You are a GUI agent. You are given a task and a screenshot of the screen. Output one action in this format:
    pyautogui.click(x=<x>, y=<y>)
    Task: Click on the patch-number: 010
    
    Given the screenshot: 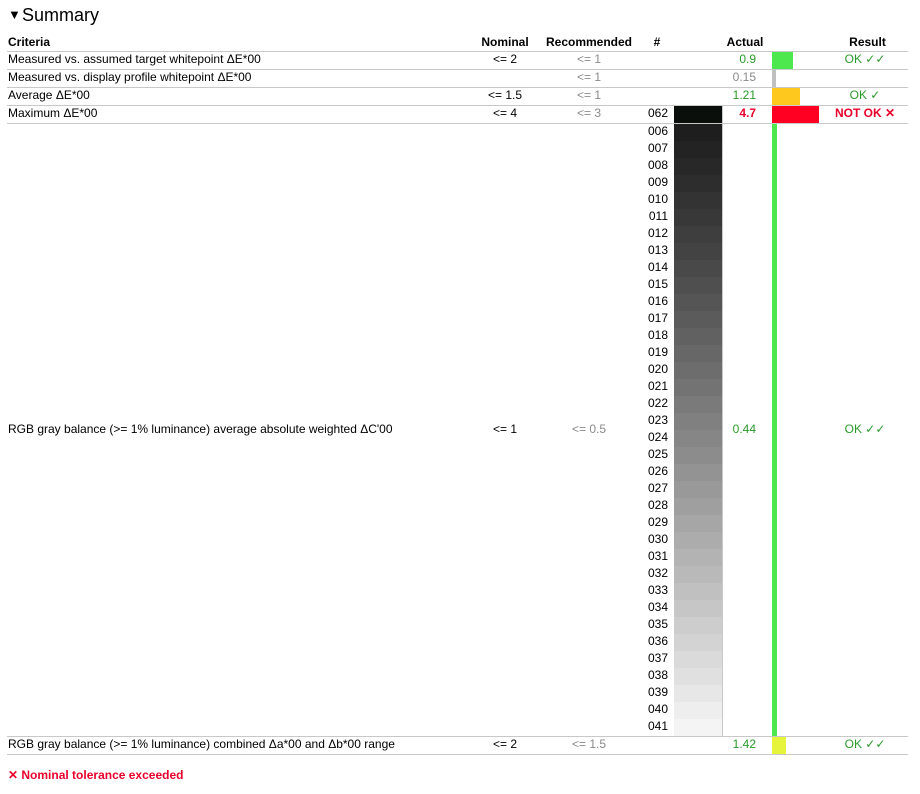 What is the action you would take?
    pyautogui.click(x=657, y=199)
    